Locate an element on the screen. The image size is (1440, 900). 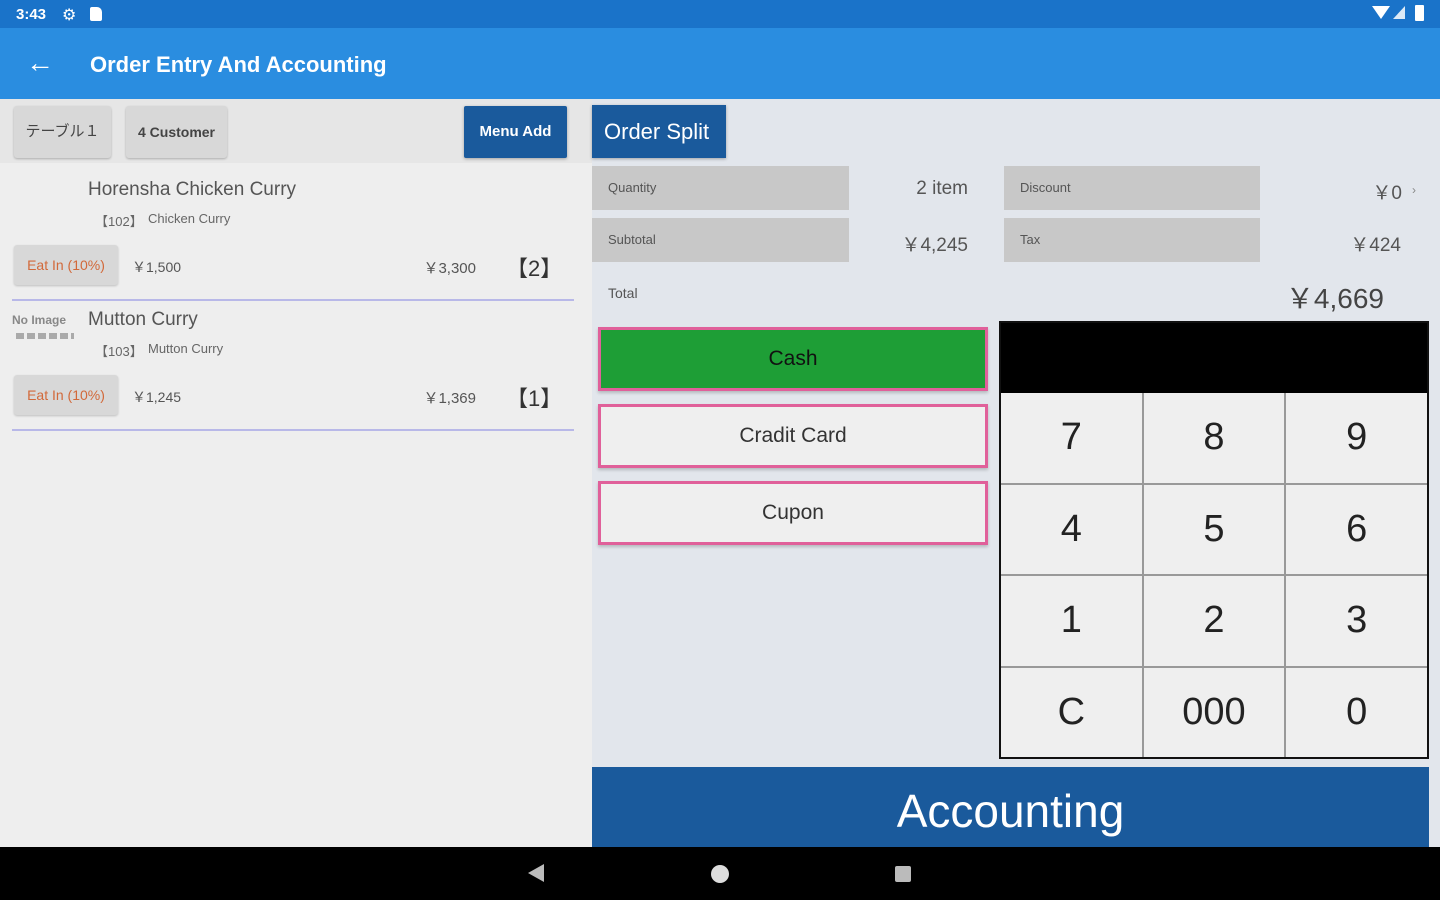
quantity-label: Quantity is located at coordinates (720, 188).